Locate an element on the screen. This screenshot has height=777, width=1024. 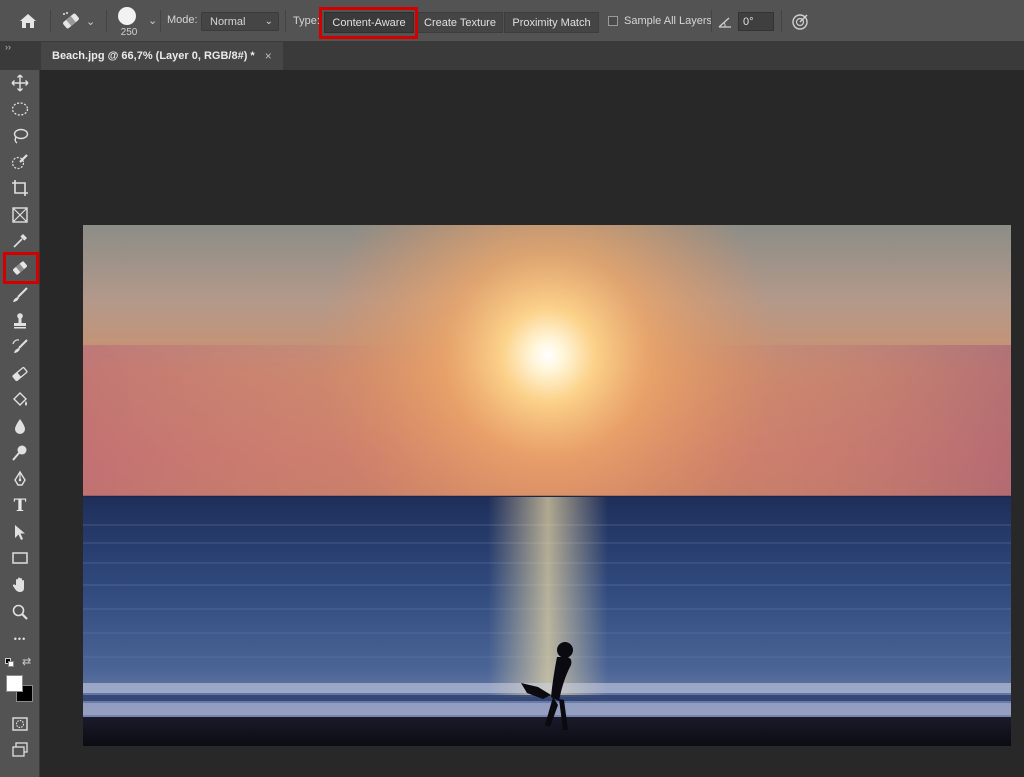
rectangle-tool is located at coordinates (20, 558).